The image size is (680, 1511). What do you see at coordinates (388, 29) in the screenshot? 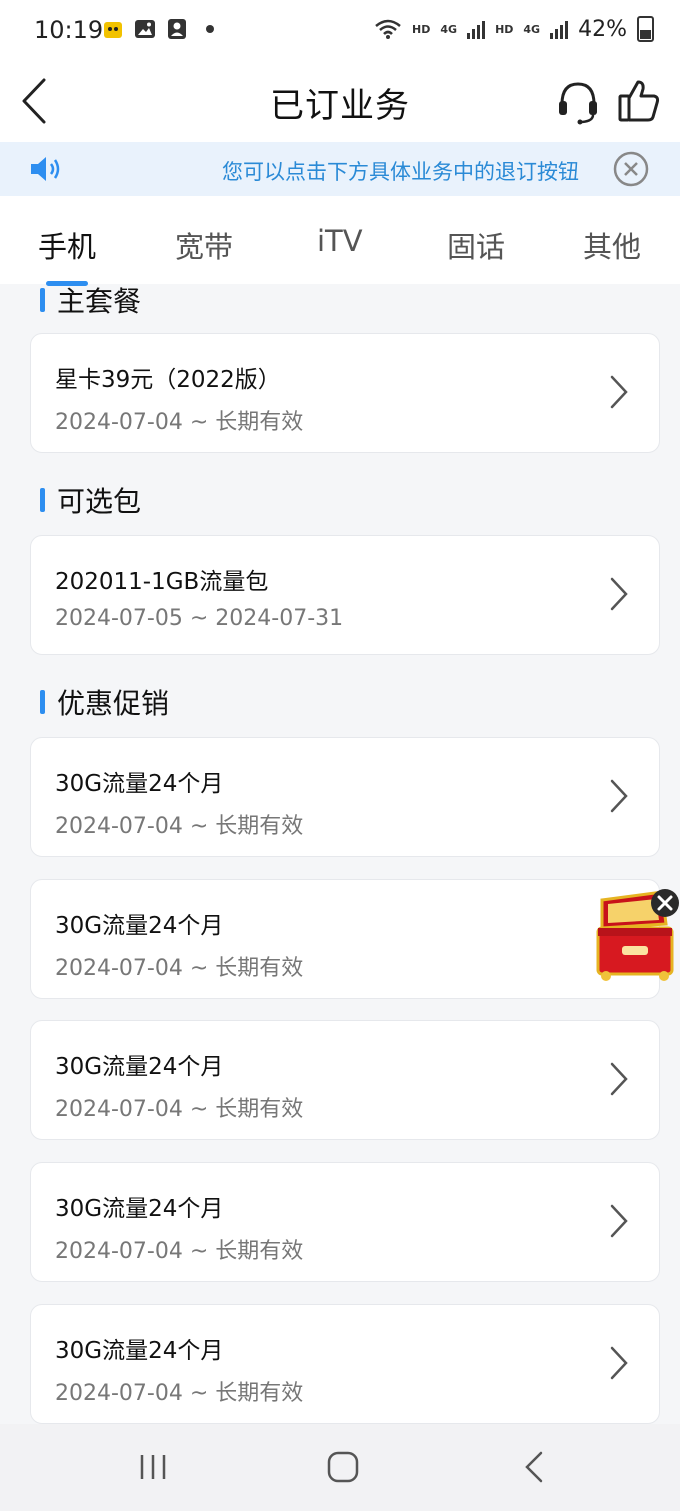
I see `wifi-icon` at bounding box center [388, 29].